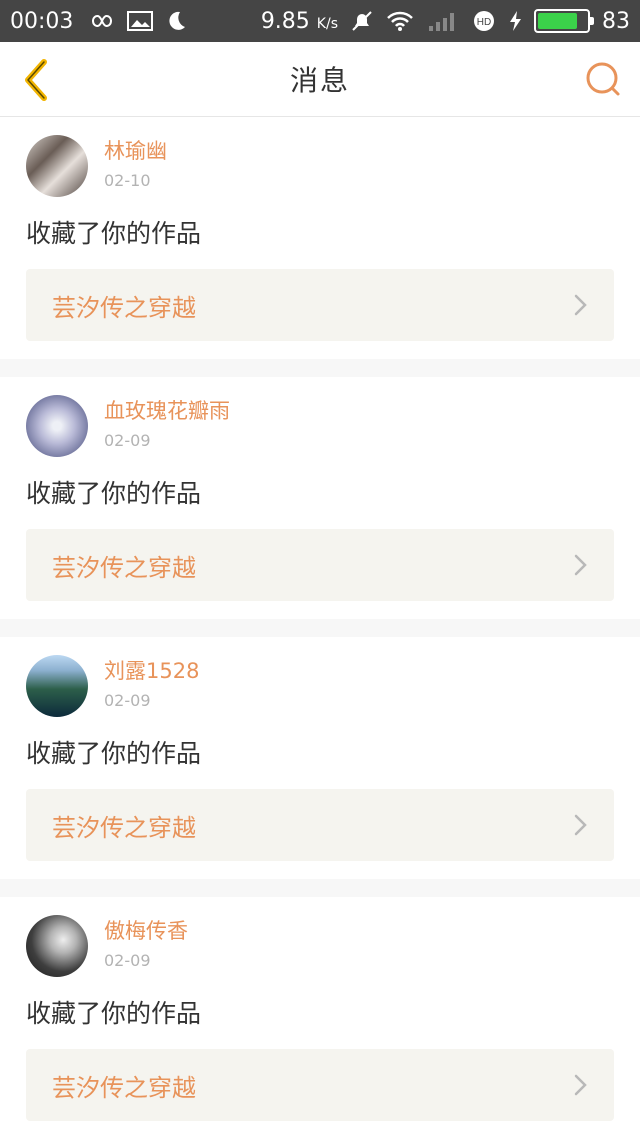 This screenshot has width=640, height=1139. I want to click on chevron-left-icon, so click(36, 80).